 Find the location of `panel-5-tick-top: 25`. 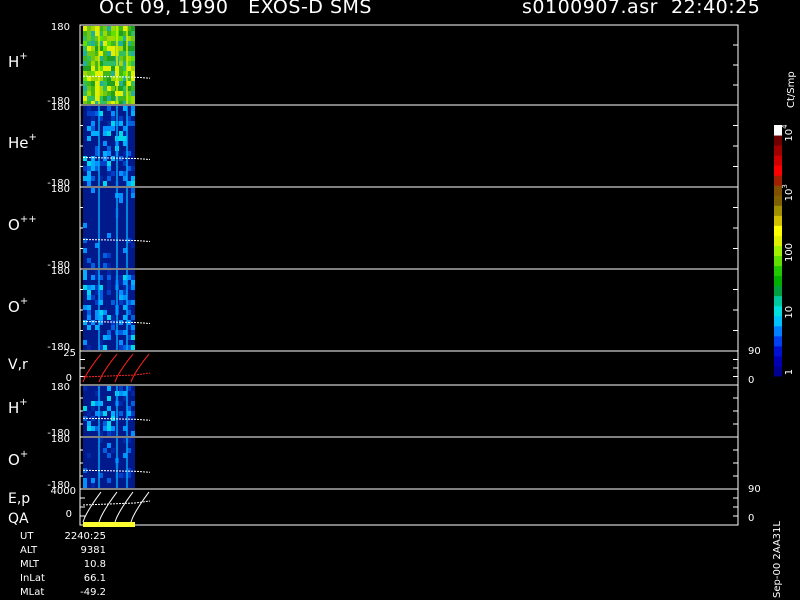

panel-5-tick-top: 25 is located at coordinates (69, 353).